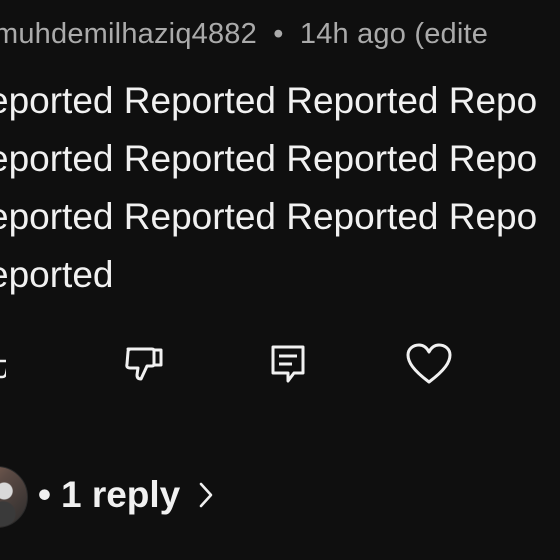 The height and width of the screenshot is (560, 560). I want to click on reply-comment-icon, so click(288, 364).